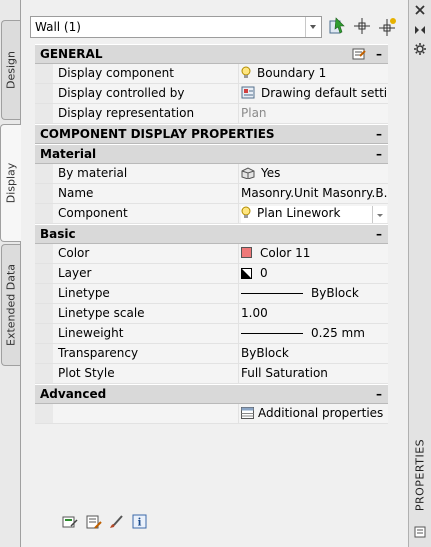 The width and height of the screenshot is (431, 547). Describe the element at coordinates (211, 74) in the screenshot. I see `property-row: Display component Boundary 1` at that location.